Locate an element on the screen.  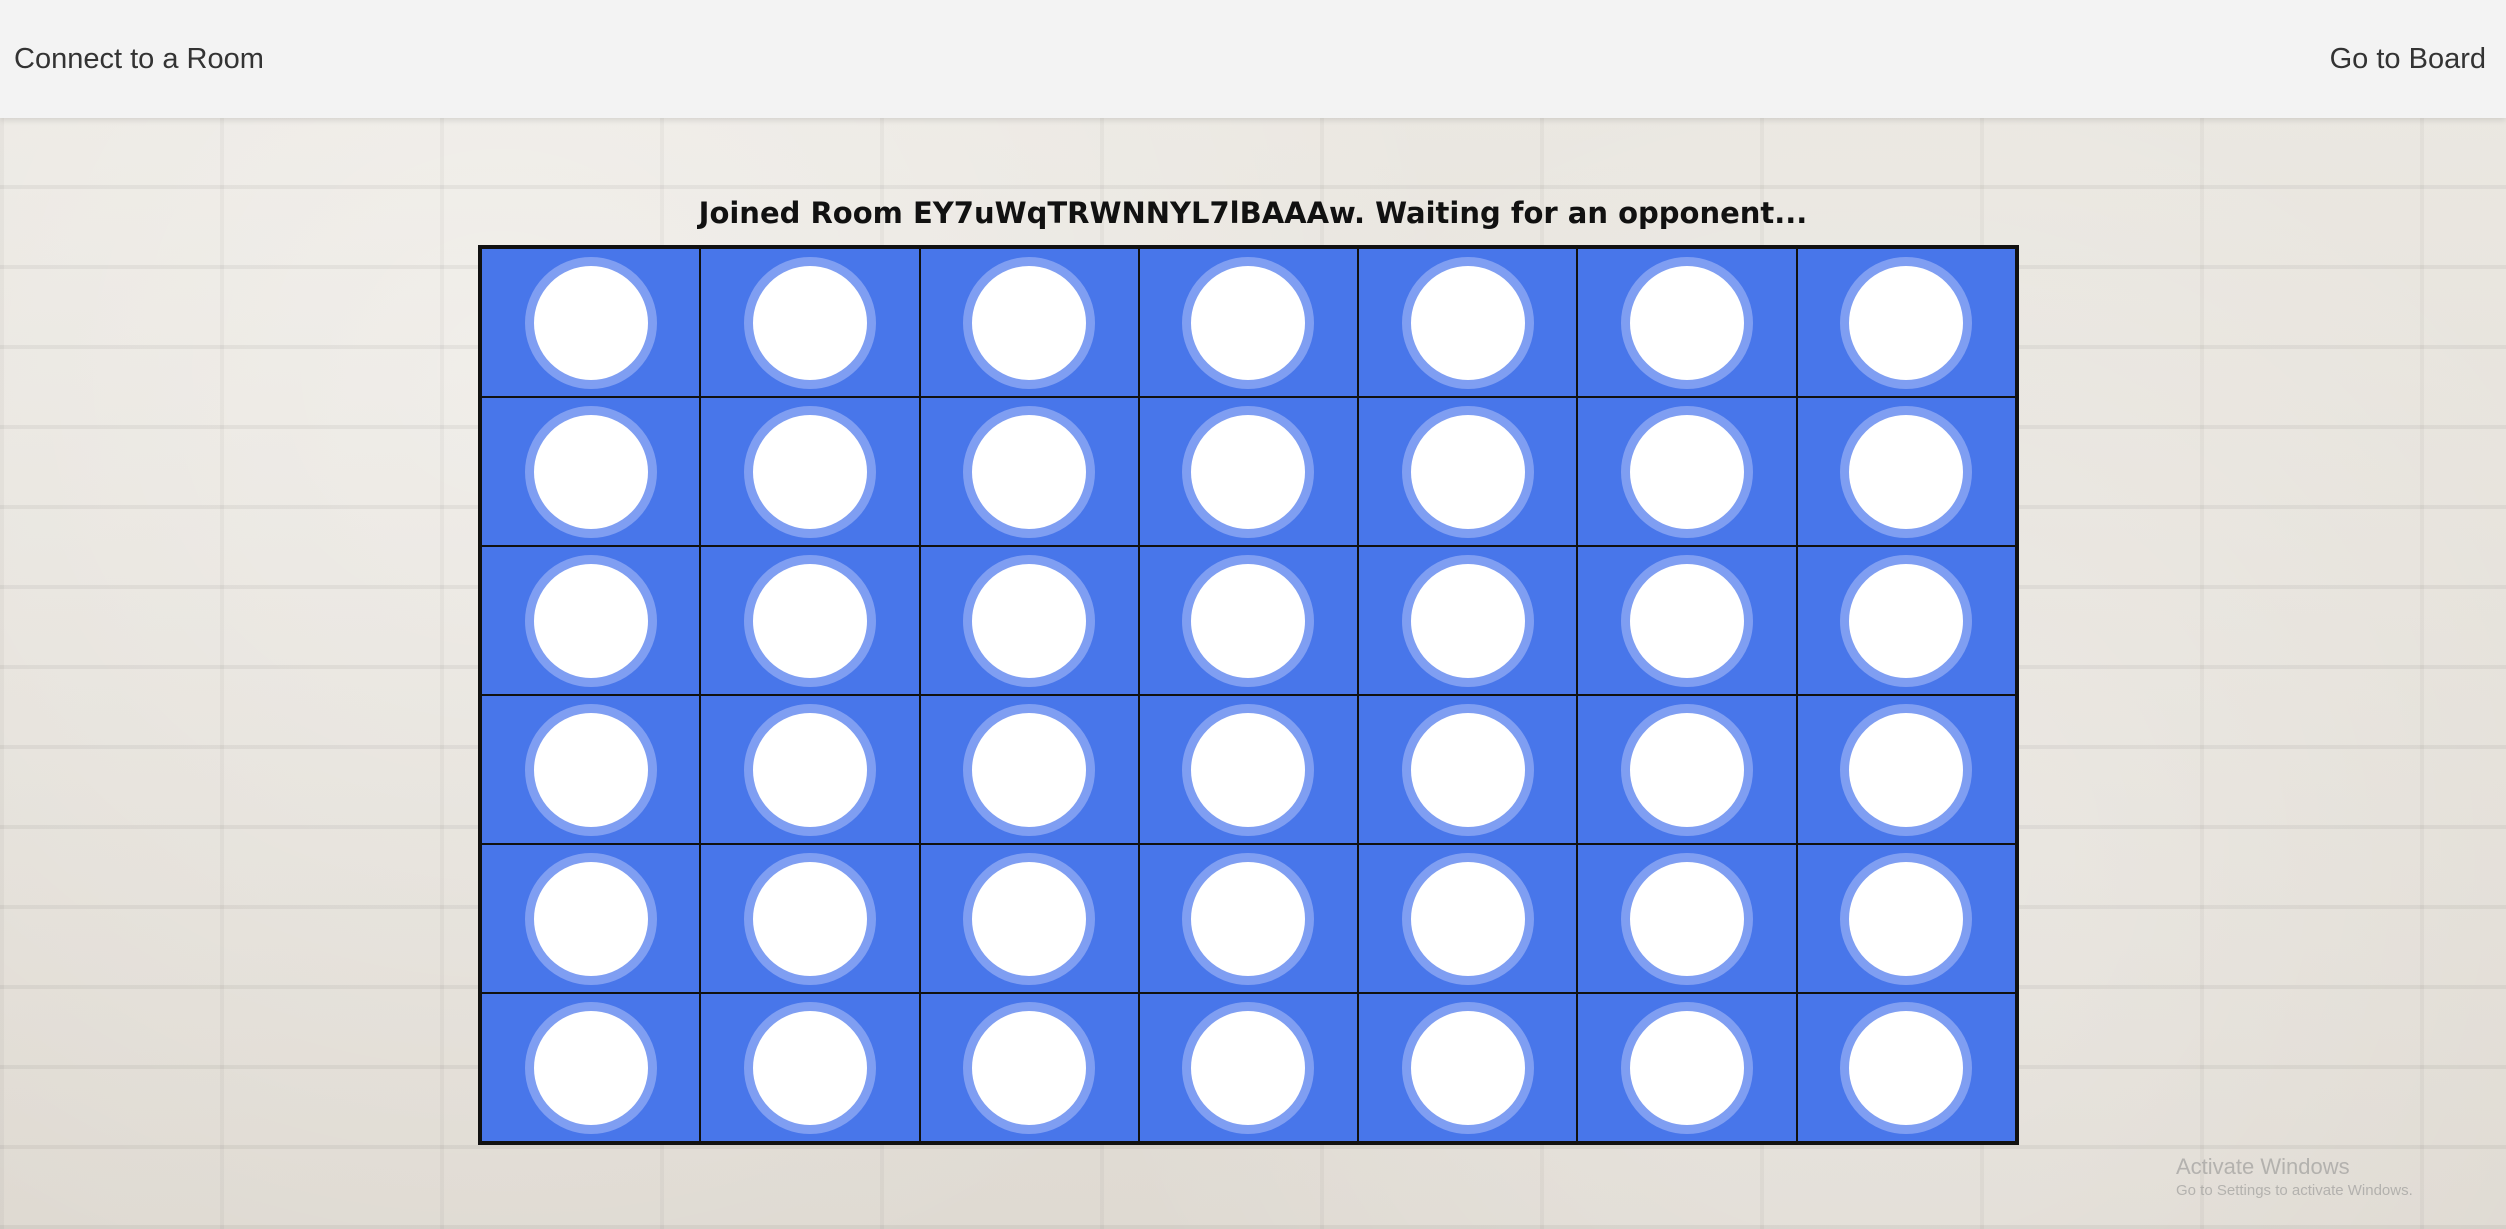
board-cell-r3-c5 is located at coordinates (1468, 620).